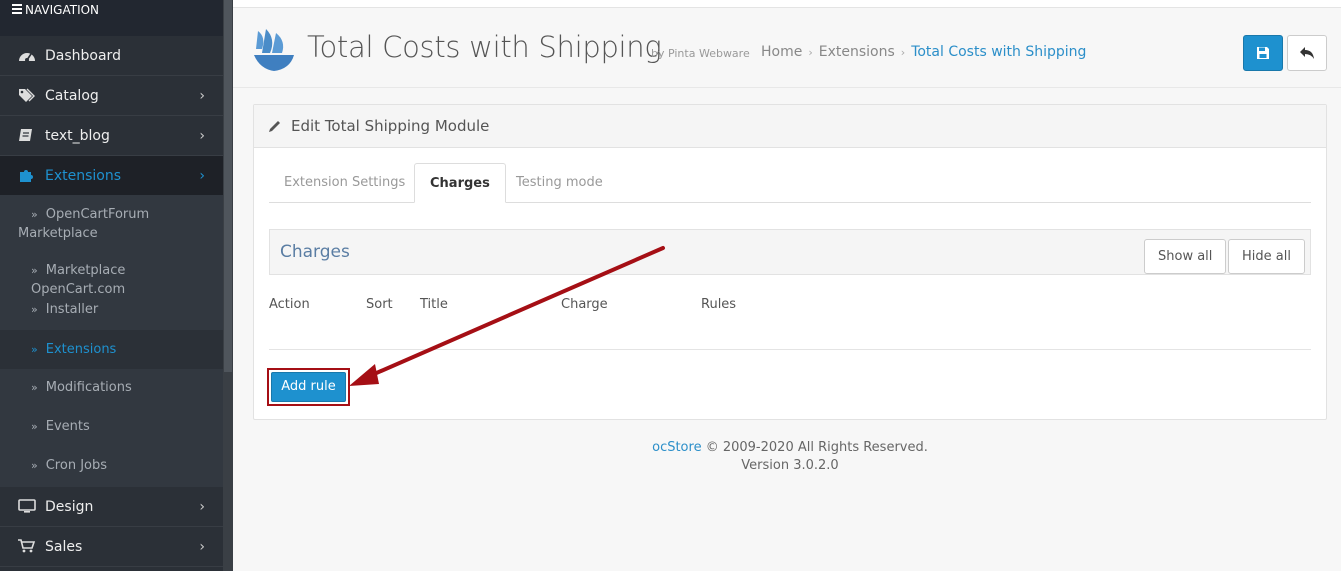 This screenshot has height=571, width=1341. What do you see at coordinates (26, 176) in the screenshot?
I see `puzzle-icon` at bounding box center [26, 176].